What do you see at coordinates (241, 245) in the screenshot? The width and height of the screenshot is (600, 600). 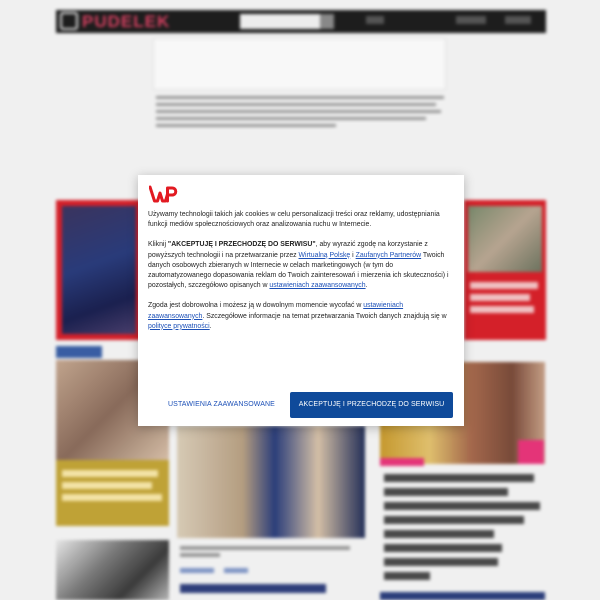 I see `accept-phrase: "AKCEPTUJĘ I PRZECHODZĘ DO SERWISU"` at bounding box center [241, 245].